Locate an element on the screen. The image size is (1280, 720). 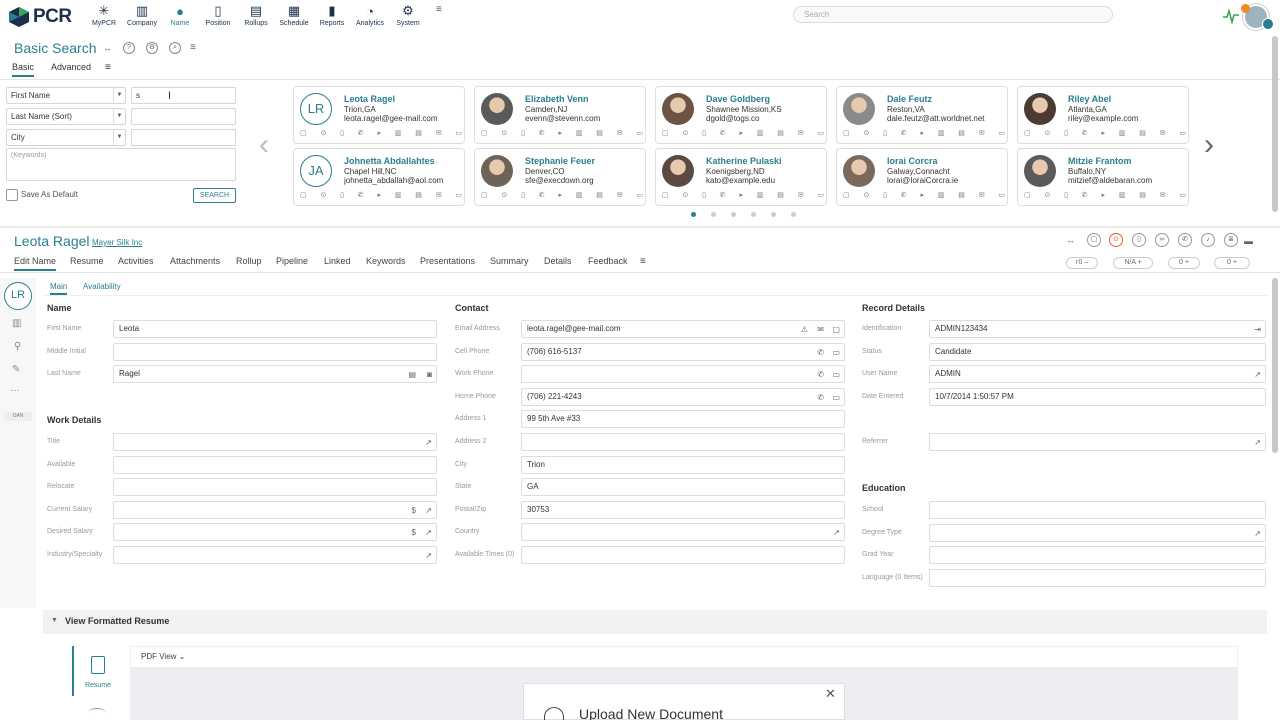
card-email: riley@example.com is located at coordinates (1103, 118).